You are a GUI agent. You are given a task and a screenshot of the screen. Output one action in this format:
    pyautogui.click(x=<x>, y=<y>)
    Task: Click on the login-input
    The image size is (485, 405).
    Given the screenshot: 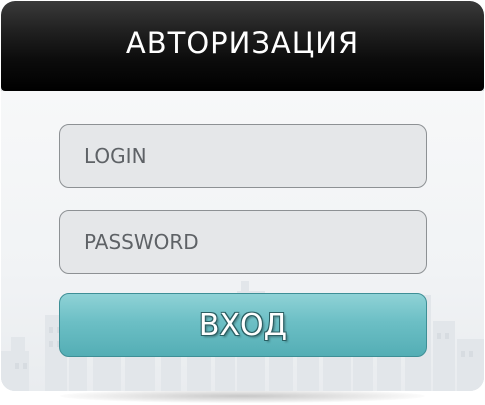 What is the action you would take?
    pyautogui.click(x=255, y=156)
    